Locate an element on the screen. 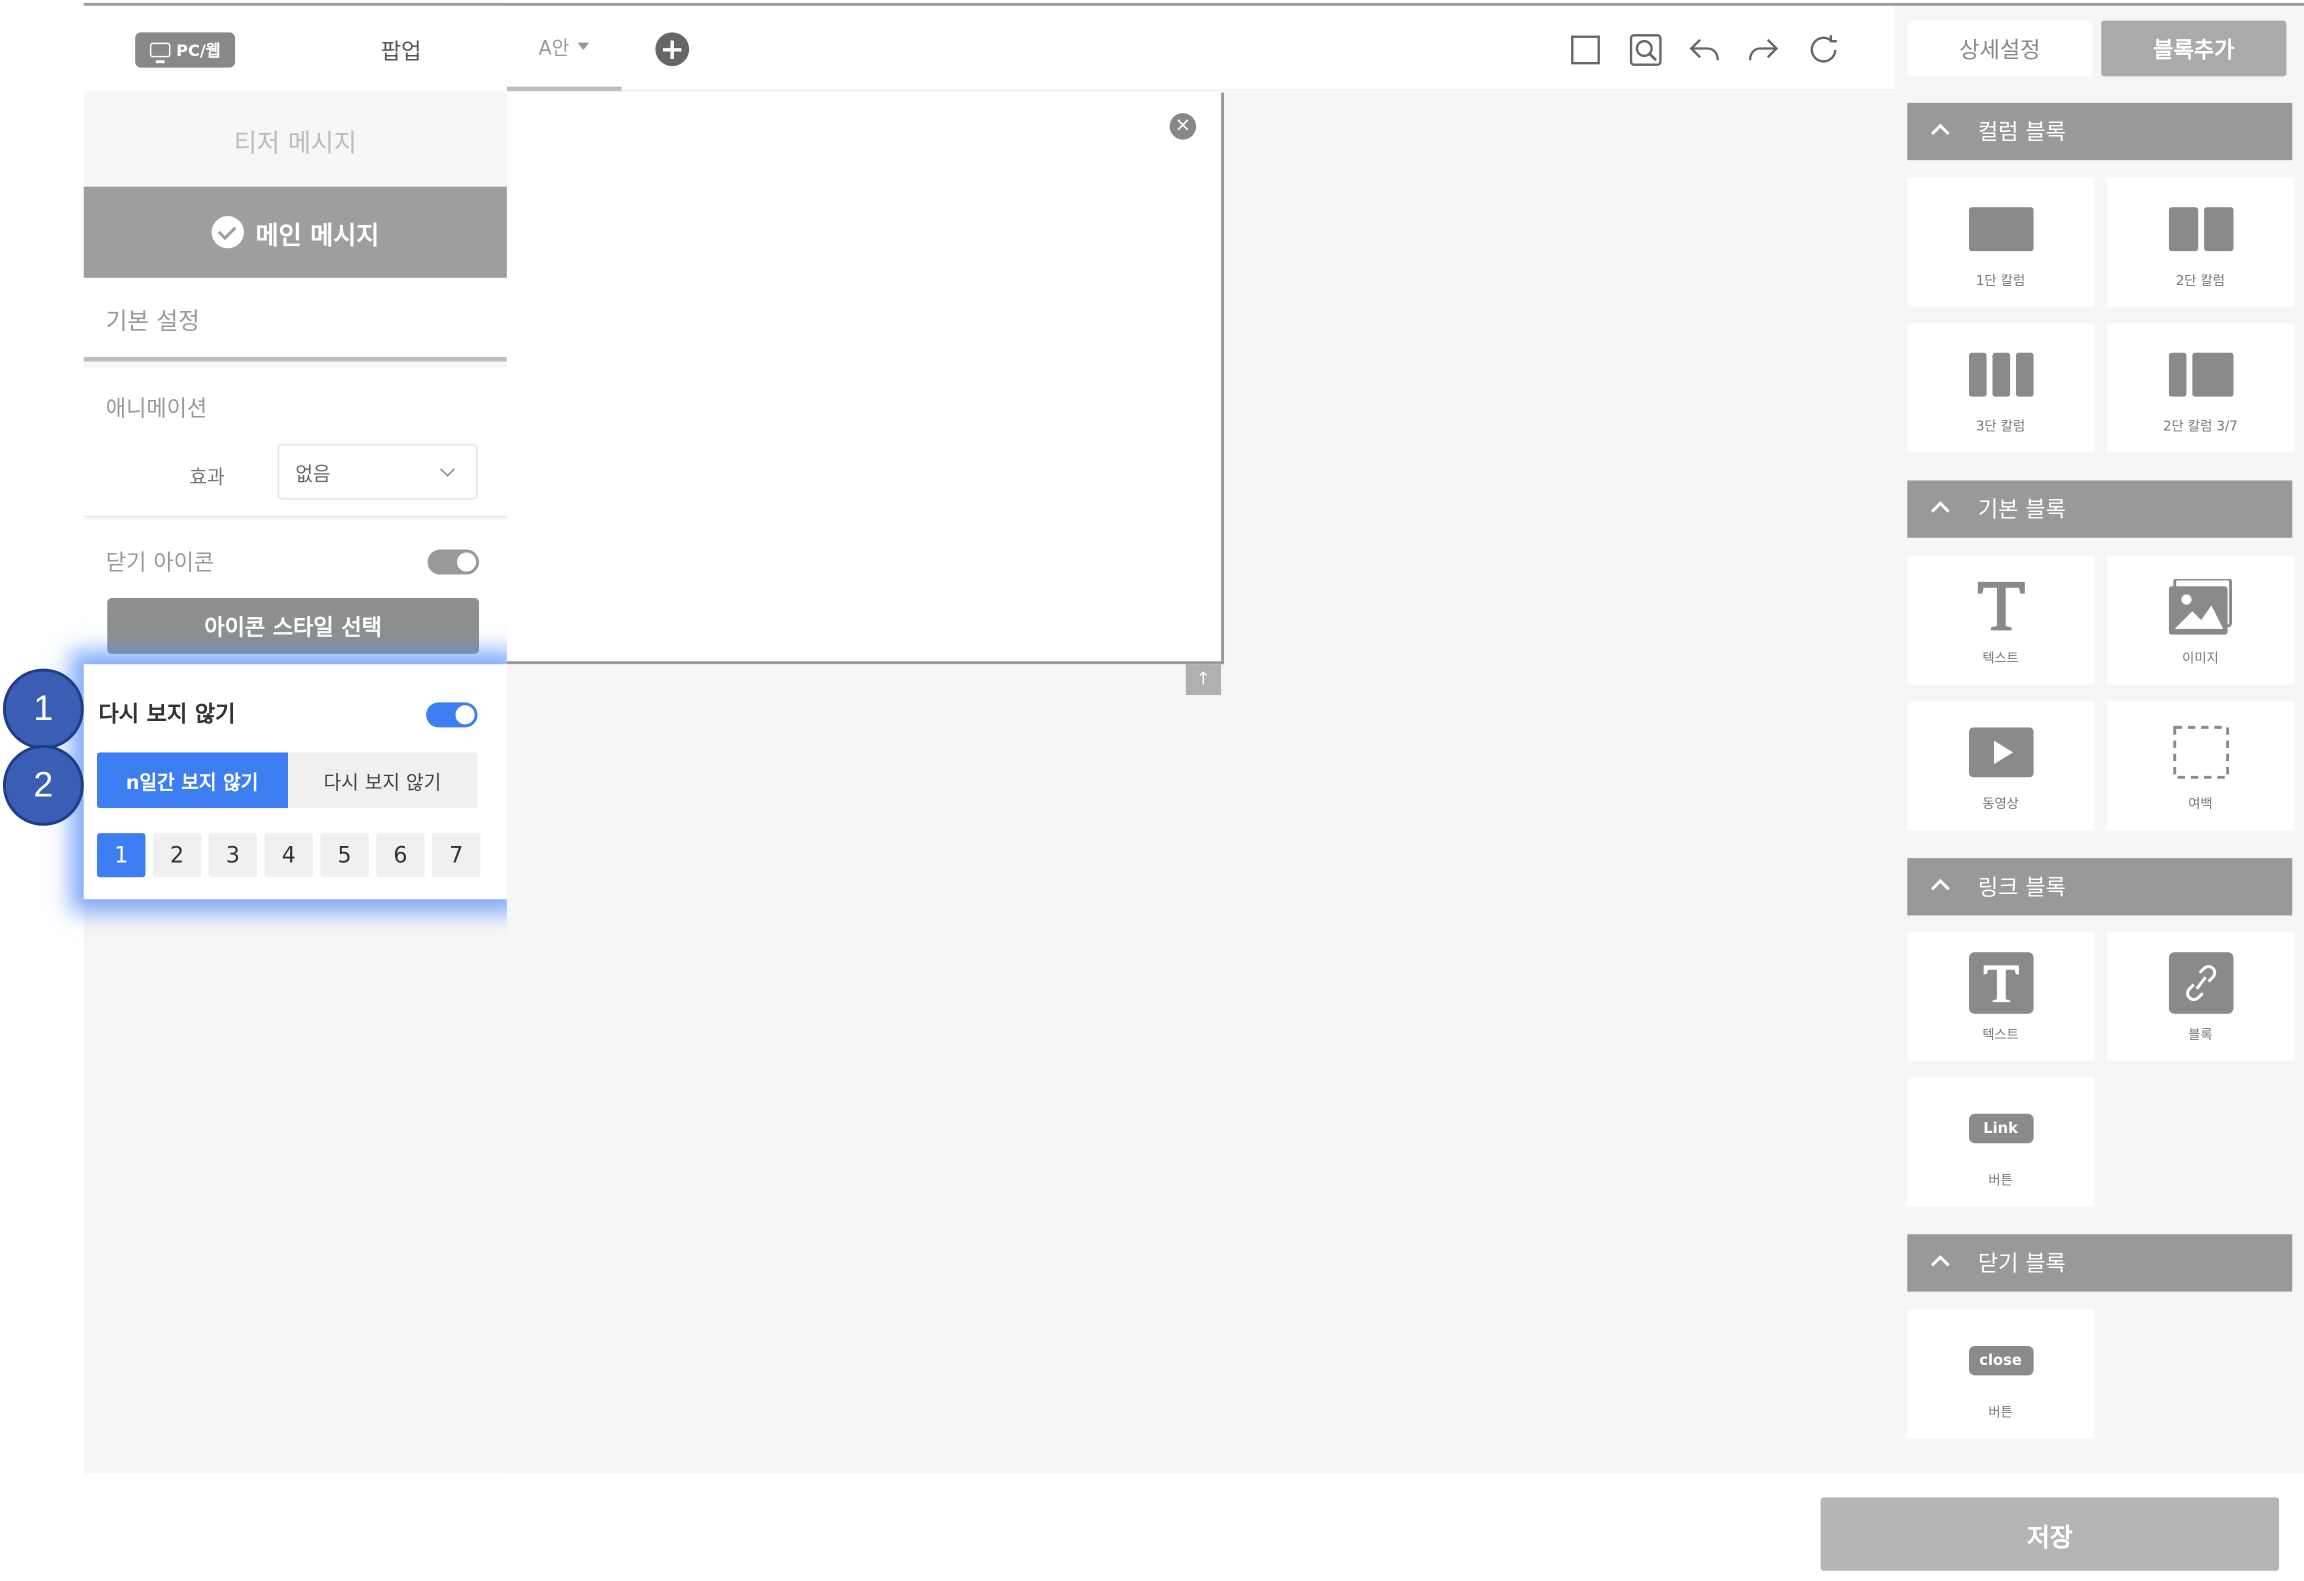 The width and height of the screenshot is (2304, 1581). two-column-3-7-icon is located at coordinates (2200, 374).